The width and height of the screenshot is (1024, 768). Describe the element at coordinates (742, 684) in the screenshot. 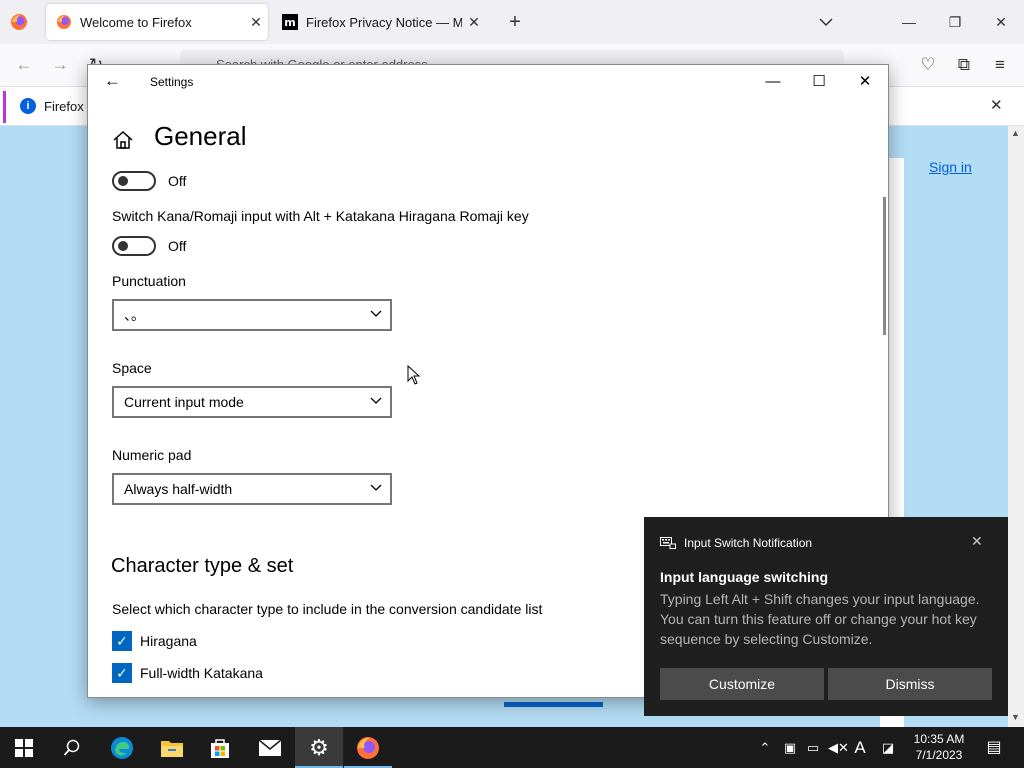

I see `customize-button: Customize` at that location.